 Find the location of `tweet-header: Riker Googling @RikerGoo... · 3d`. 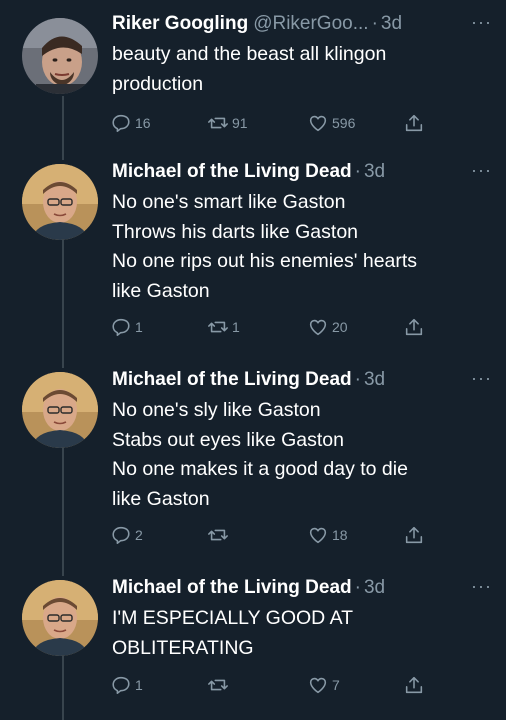

tweet-header: Riker Googling @RikerGoo... · 3d is located at coordinates (302, 24).